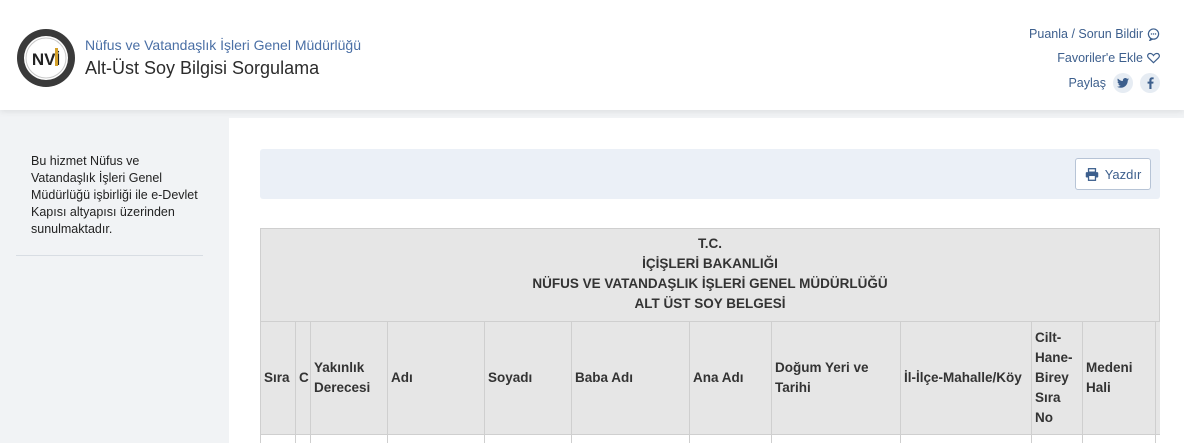 This screenshot has width=1184, height=443. Describe the element at coordinates (710, 303) in the screenshot. I see `heading-line-document-title: ALT ÜST SOY BELGESİ` at that location.